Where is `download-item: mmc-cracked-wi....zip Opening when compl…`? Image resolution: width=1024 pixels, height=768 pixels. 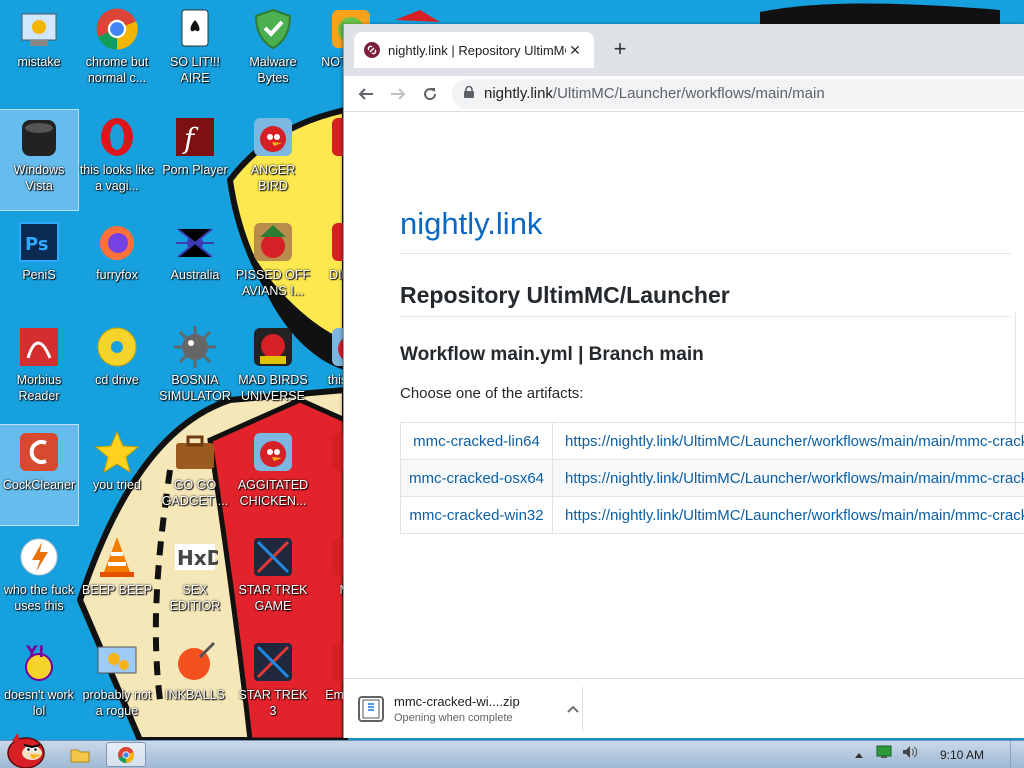
download-item: mmc-cracked-wi....zip Opening when compl… is located at coordinates (470, 709).